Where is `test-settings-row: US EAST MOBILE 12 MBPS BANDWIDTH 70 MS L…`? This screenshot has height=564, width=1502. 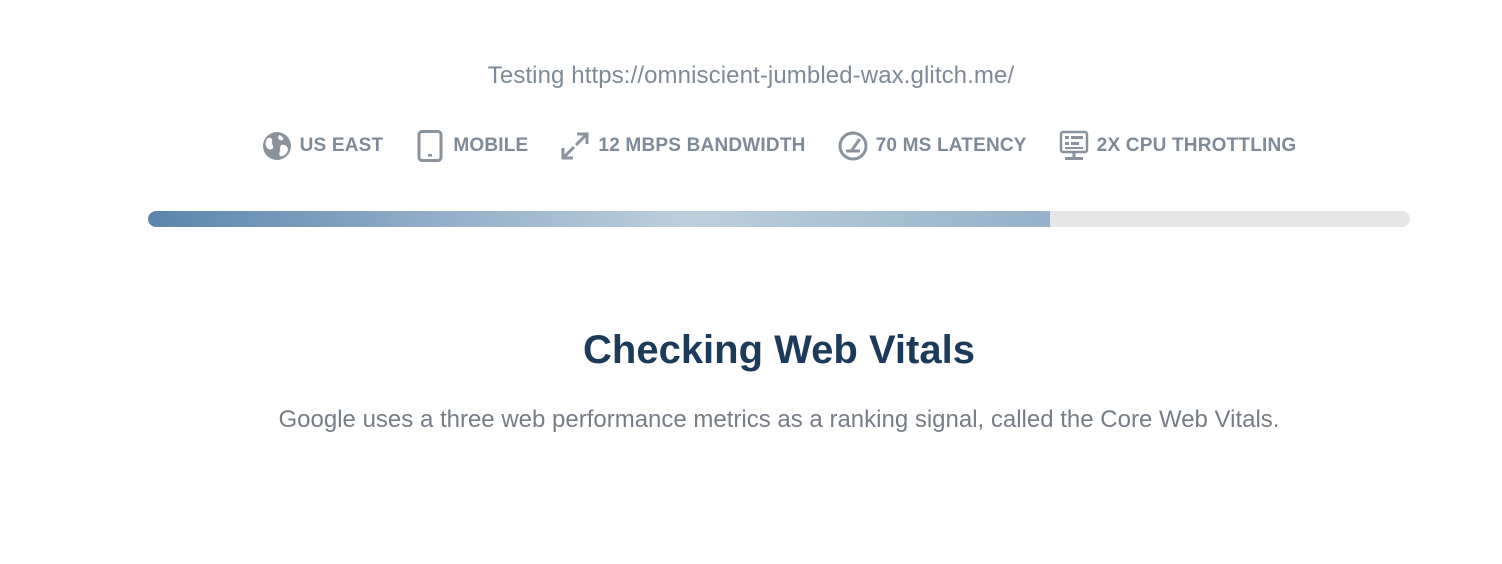
test-settings-row: US EAST MOBILE 12 MBPS BANDWIDTH 70 MS L… is located at coordinates (751, 146).